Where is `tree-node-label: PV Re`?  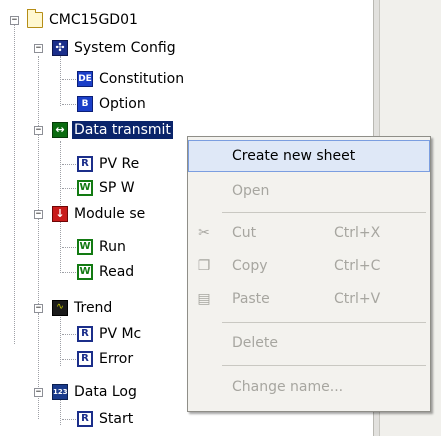 tree-node-label: PV Re is located at coordinates (119, 164).